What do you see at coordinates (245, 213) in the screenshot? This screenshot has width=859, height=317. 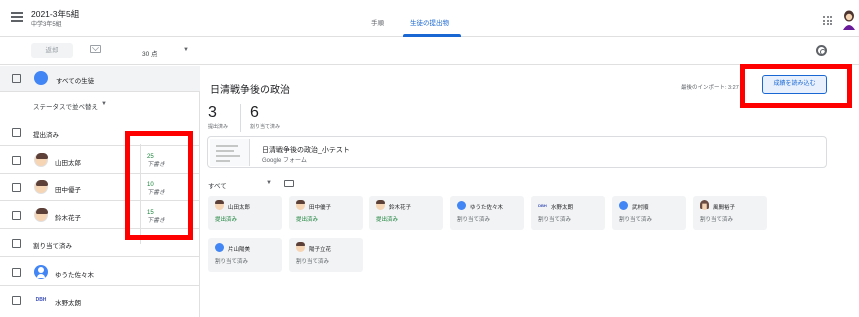 I see `student-card: 山田太郎 提出済み` at bounding box center [245, 213].